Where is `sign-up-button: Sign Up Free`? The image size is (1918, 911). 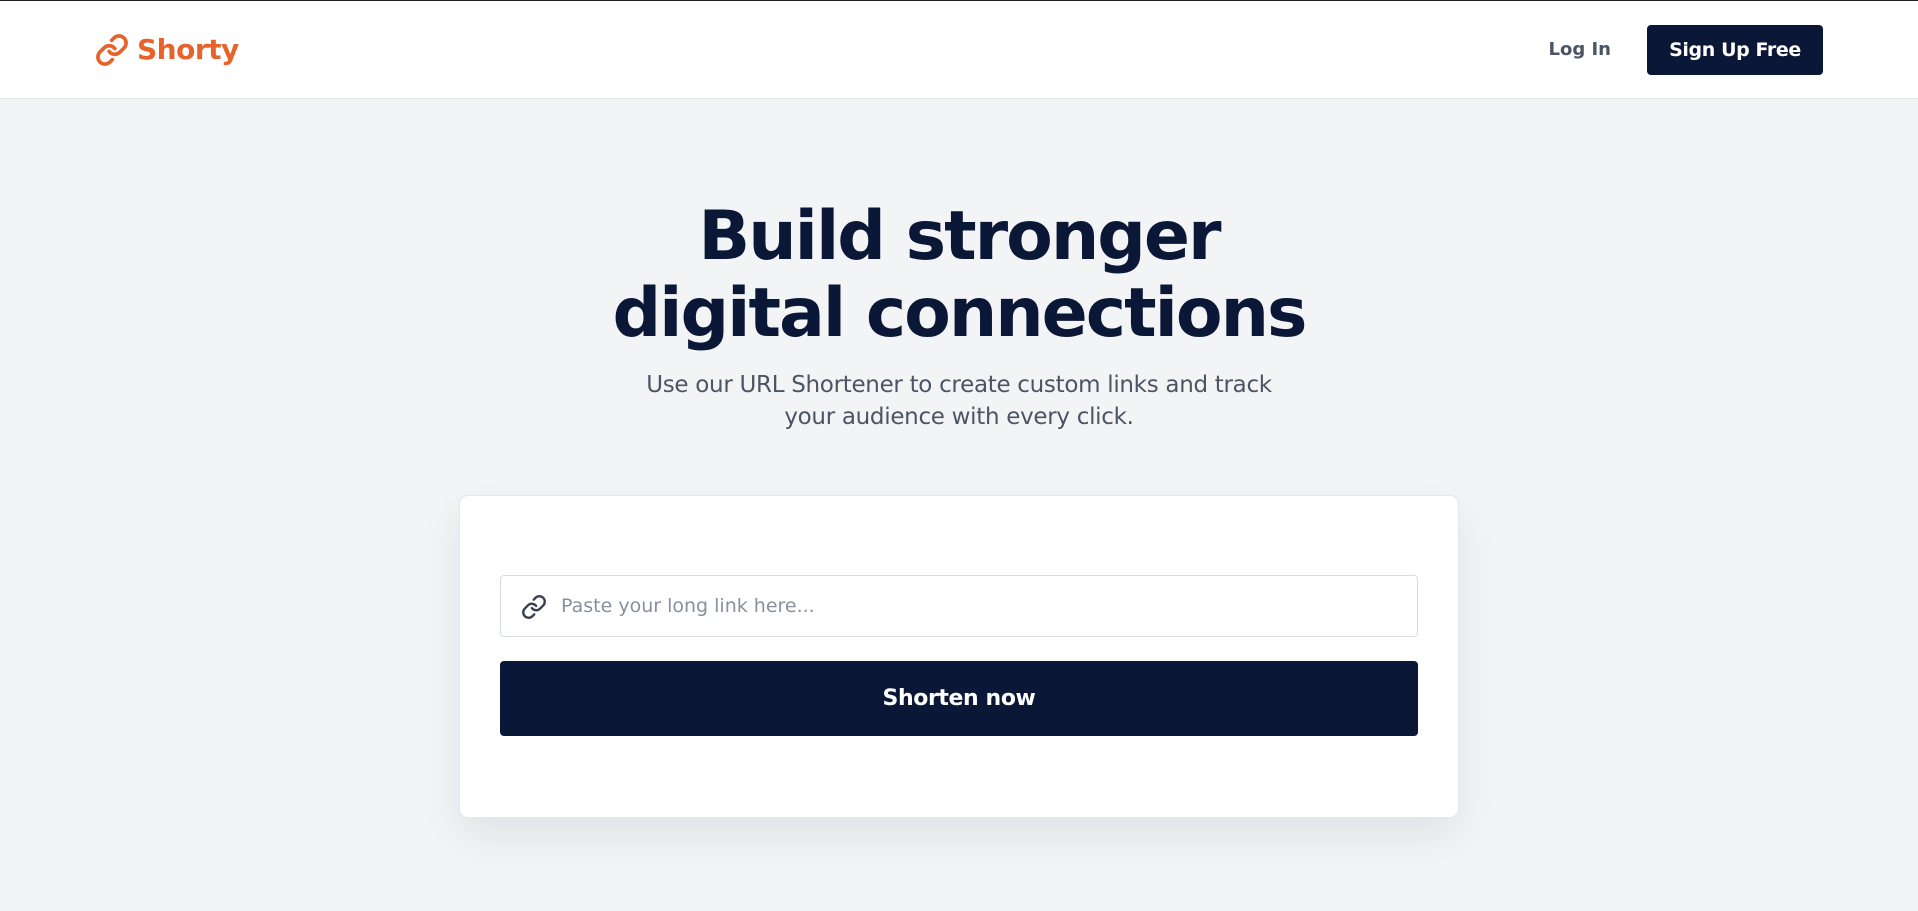 sign-up-button: Sign Up Free is located at coordinates (1735, 49).